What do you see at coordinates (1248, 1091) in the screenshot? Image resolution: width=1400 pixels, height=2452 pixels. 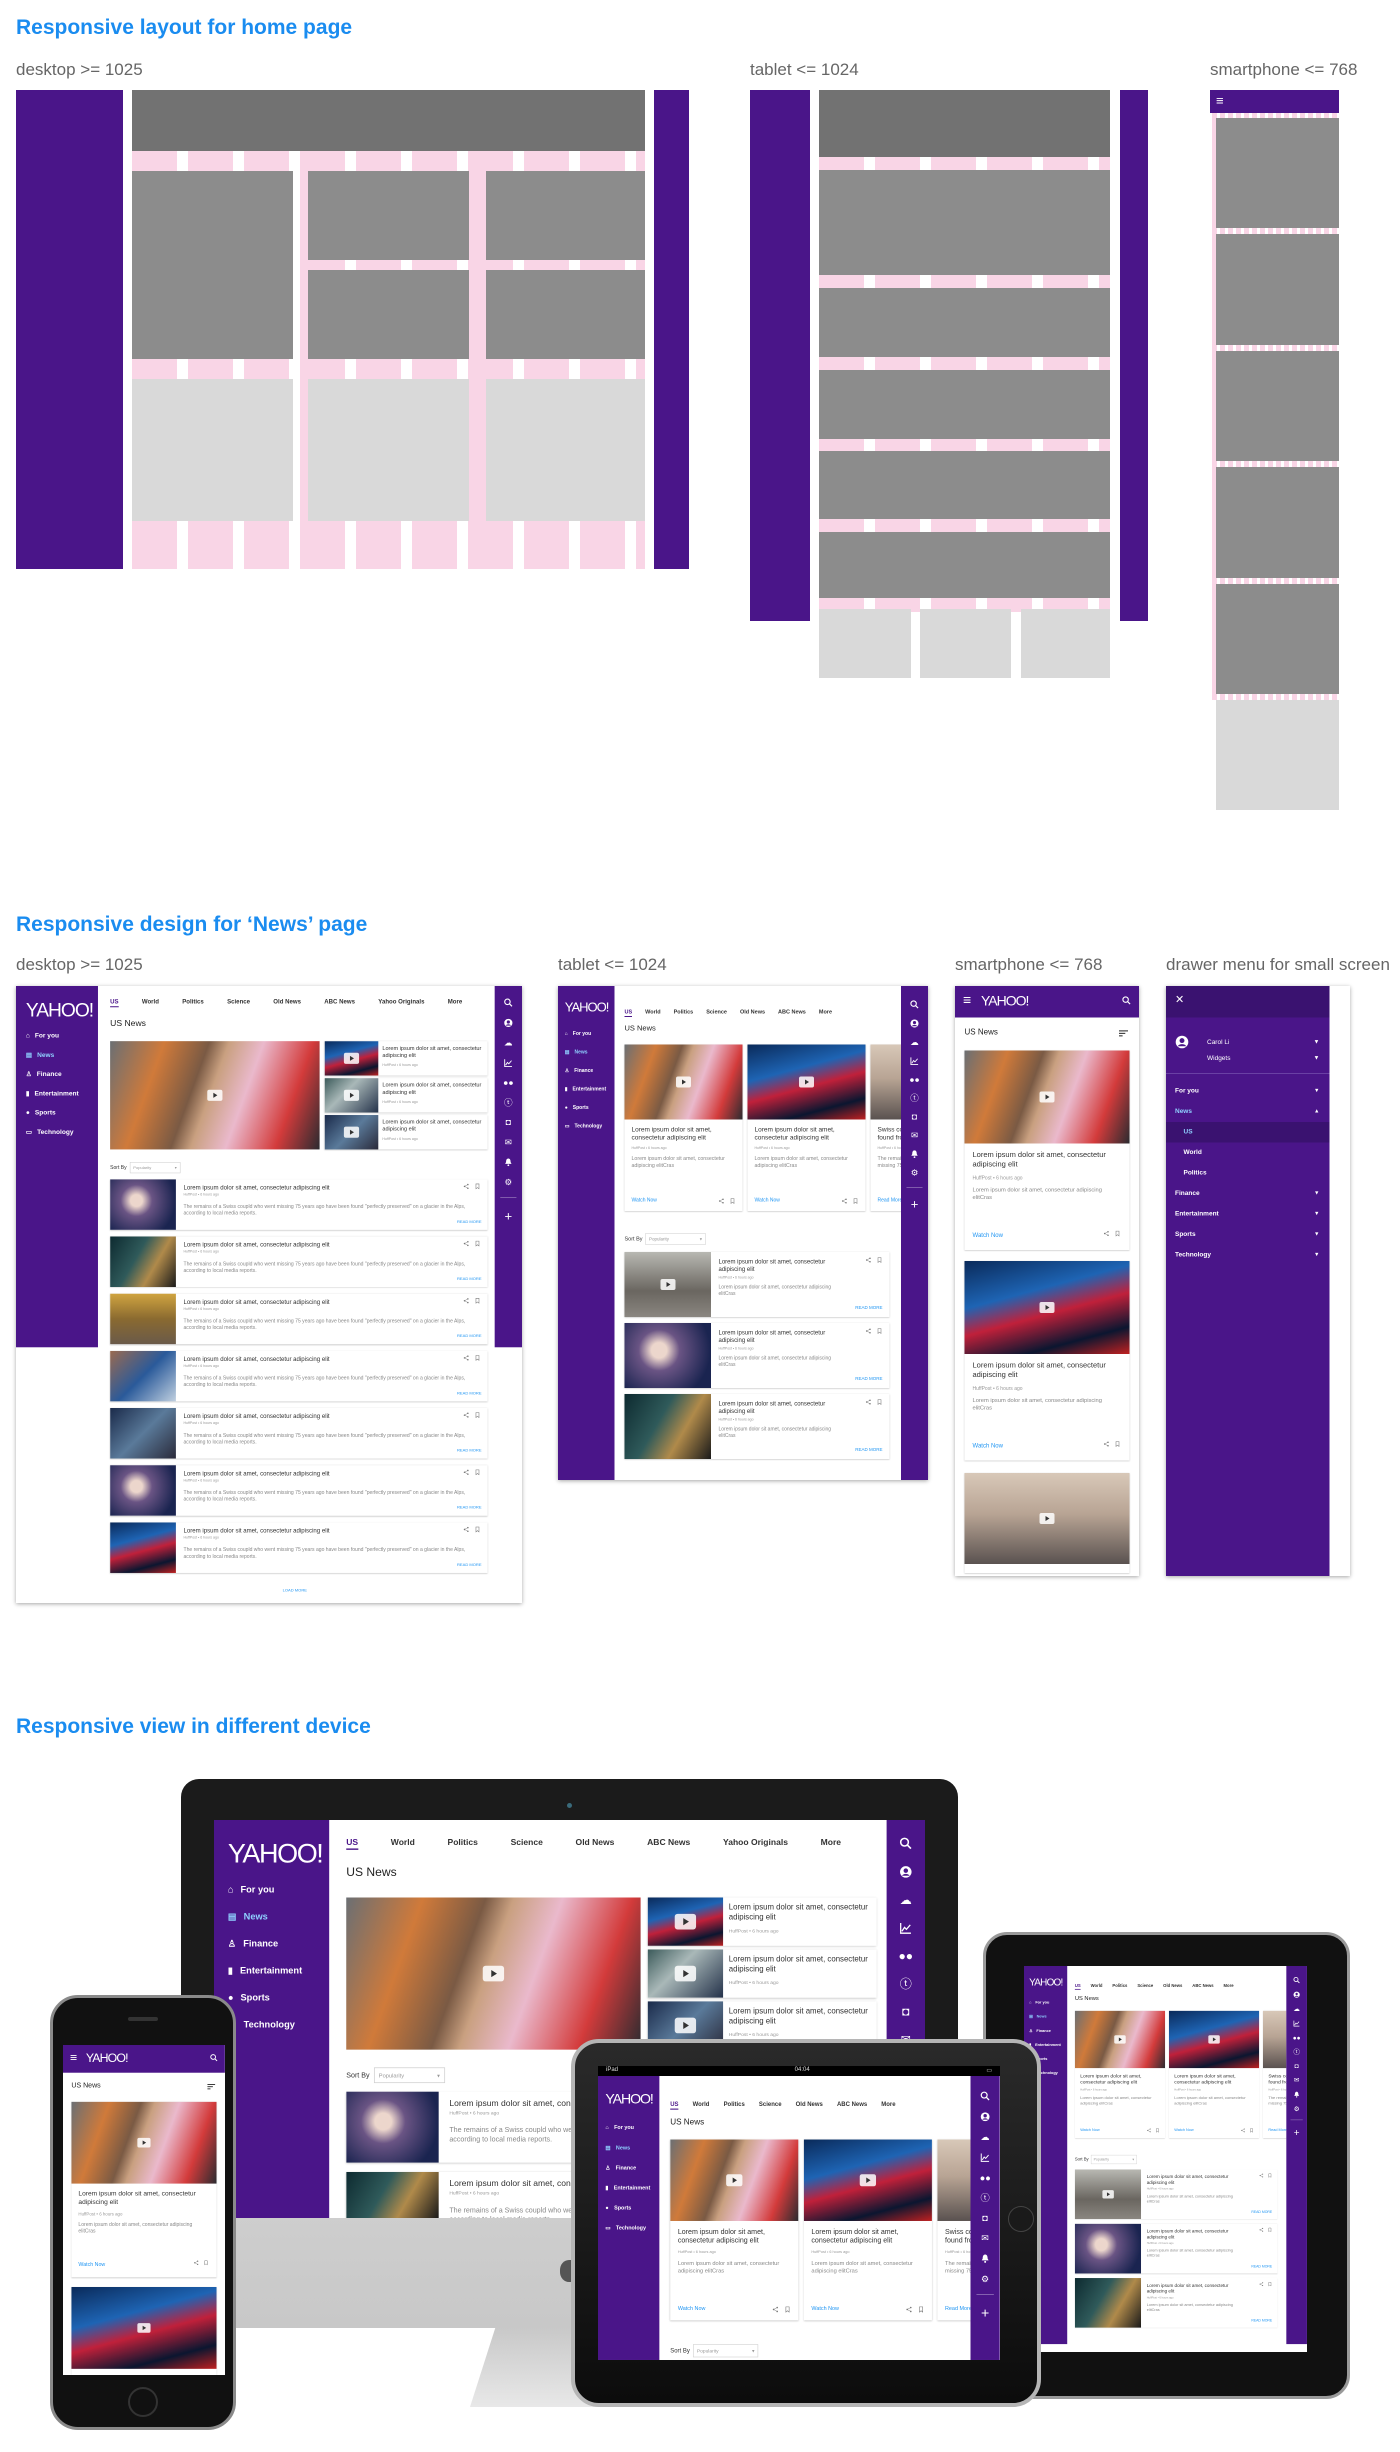 I see `drawer-item-for-you: For you ▼` at bounding box center [1248, 1091].